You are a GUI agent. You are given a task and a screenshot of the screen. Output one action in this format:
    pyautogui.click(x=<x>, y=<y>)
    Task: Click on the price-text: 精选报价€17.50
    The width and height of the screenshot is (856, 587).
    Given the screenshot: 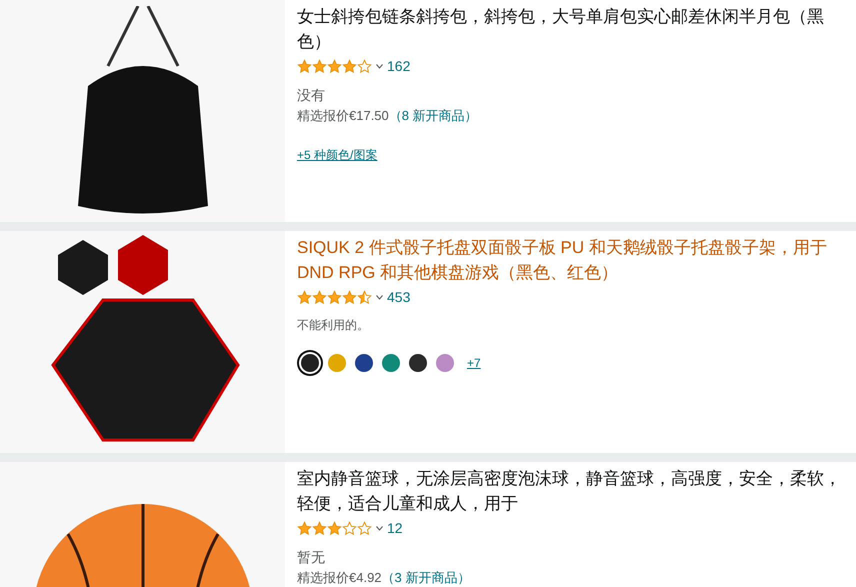 What is the action you would take?
    pyautogui.click(x=343, y=116)
    